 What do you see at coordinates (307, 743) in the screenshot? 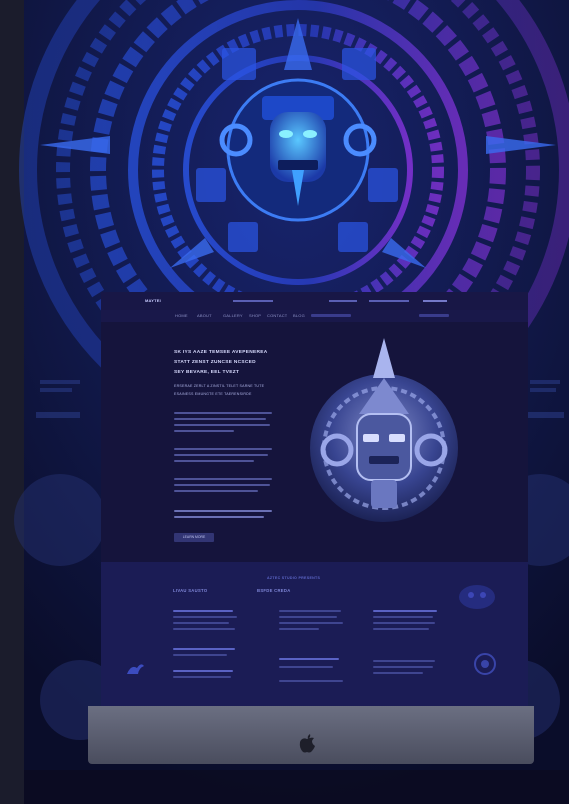
I see `apple-logo-icon` at bounding box center [307, 743].